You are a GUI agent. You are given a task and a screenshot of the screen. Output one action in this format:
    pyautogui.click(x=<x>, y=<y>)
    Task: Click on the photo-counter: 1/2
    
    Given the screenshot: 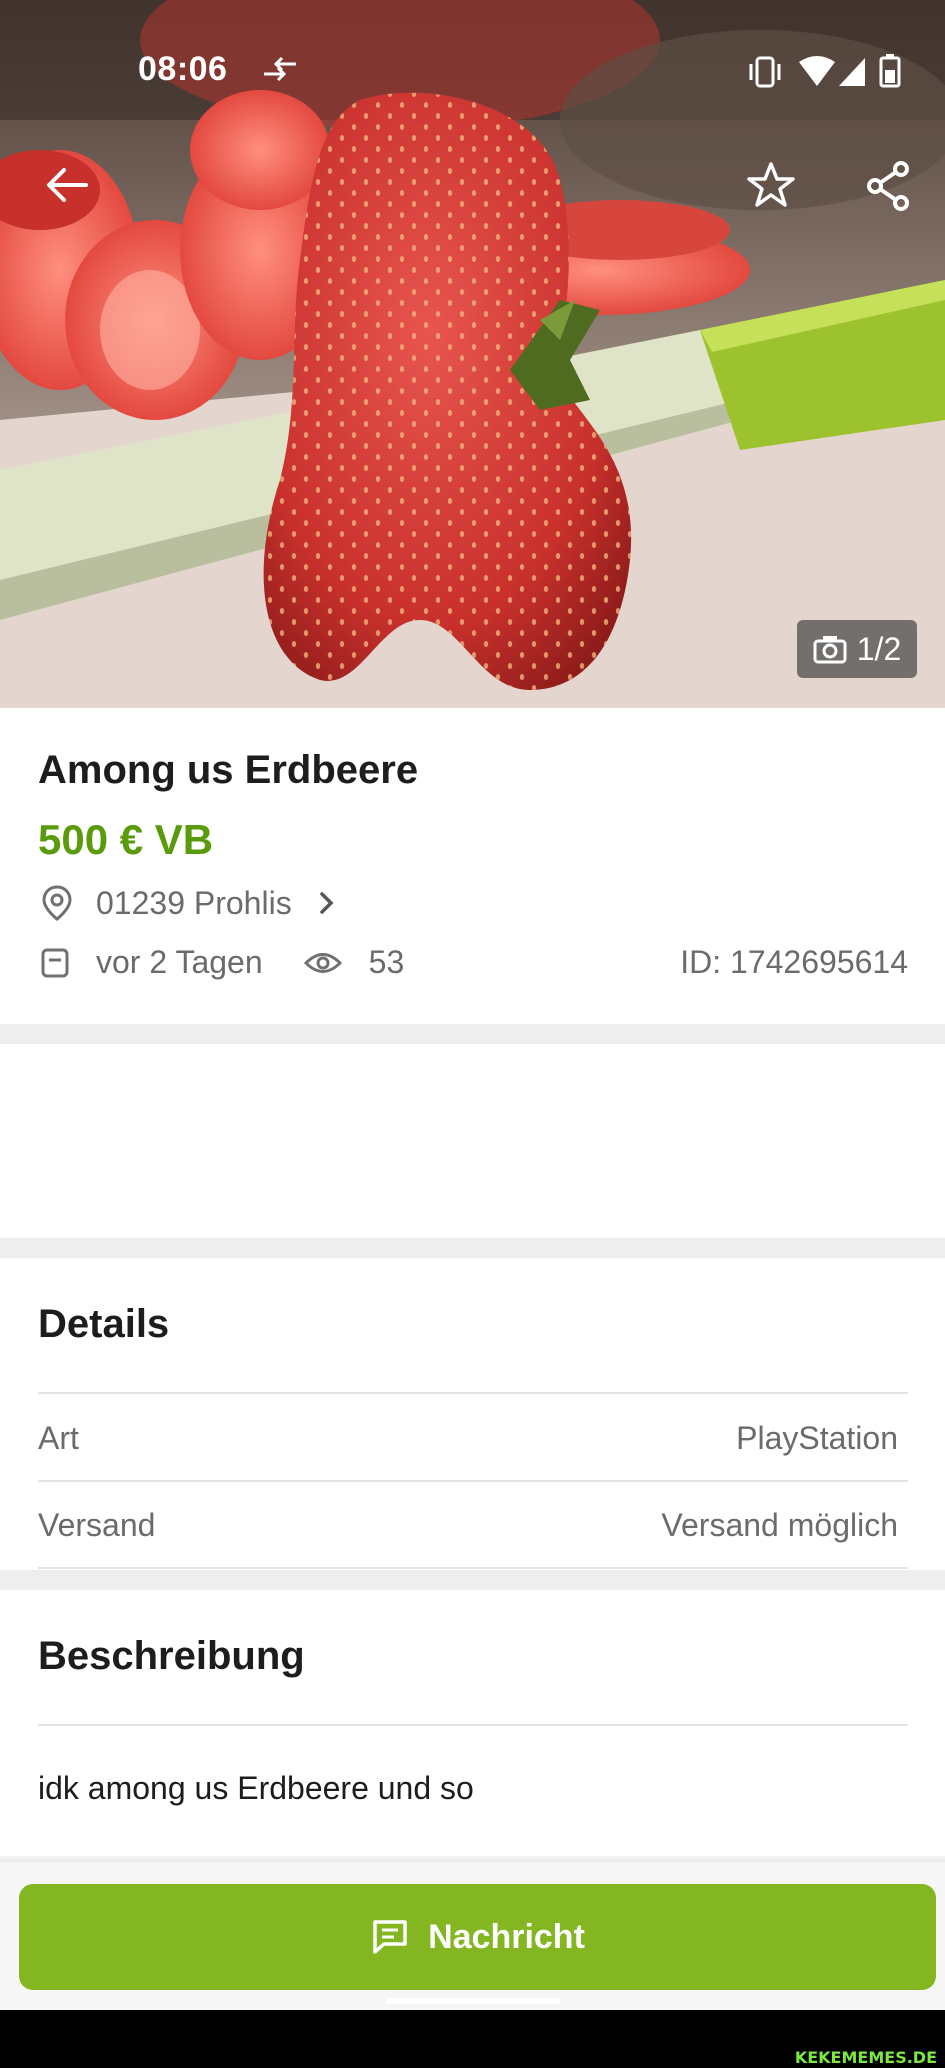 What is the action you would take?
    pyautogui.click(x=857, y=649)
    